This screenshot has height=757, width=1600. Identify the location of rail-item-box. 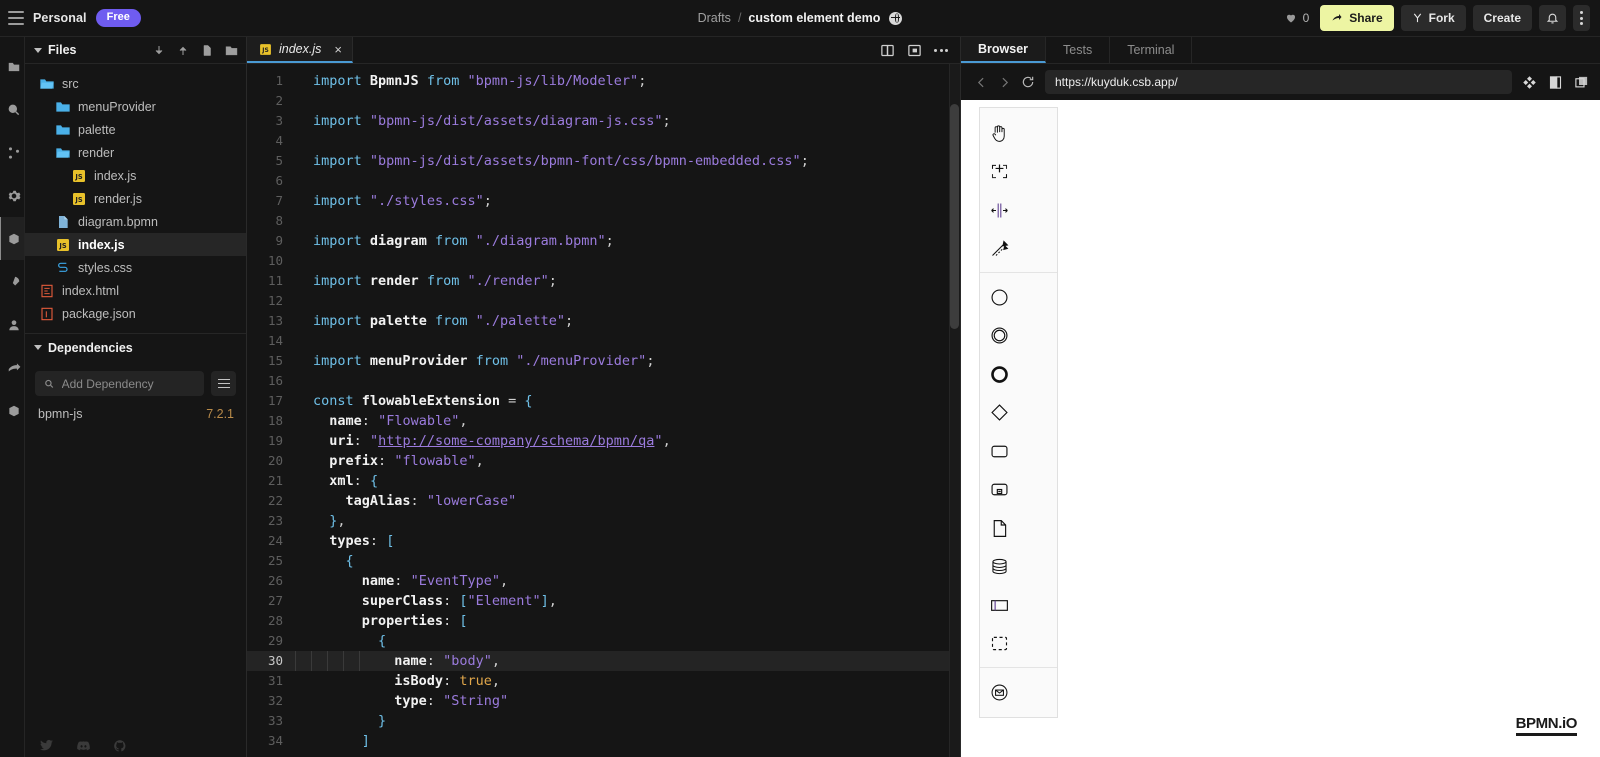
(12, 410).